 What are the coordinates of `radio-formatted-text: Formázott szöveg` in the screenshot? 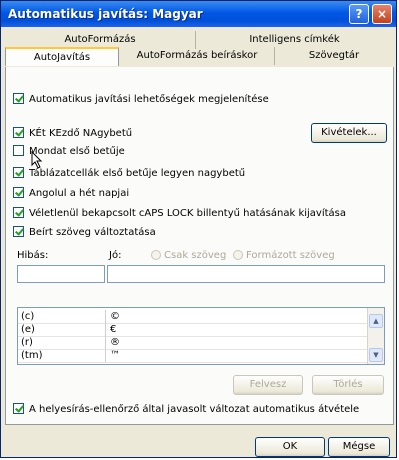 It's located at (284, 255).